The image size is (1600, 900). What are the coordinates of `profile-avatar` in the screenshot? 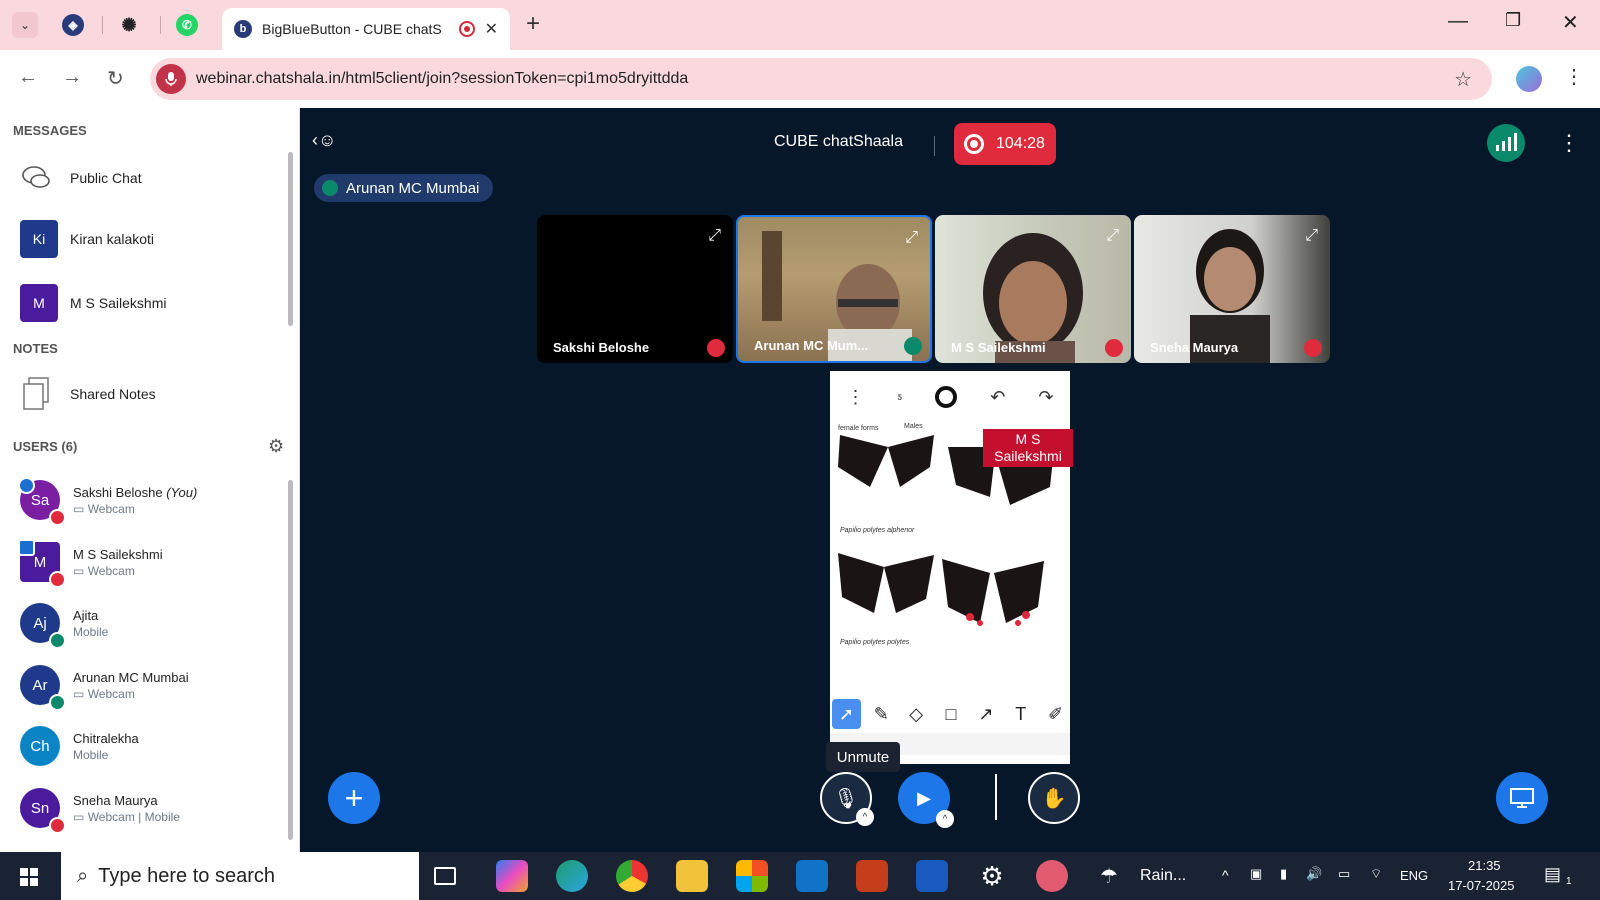 It's located at (1529, 79).